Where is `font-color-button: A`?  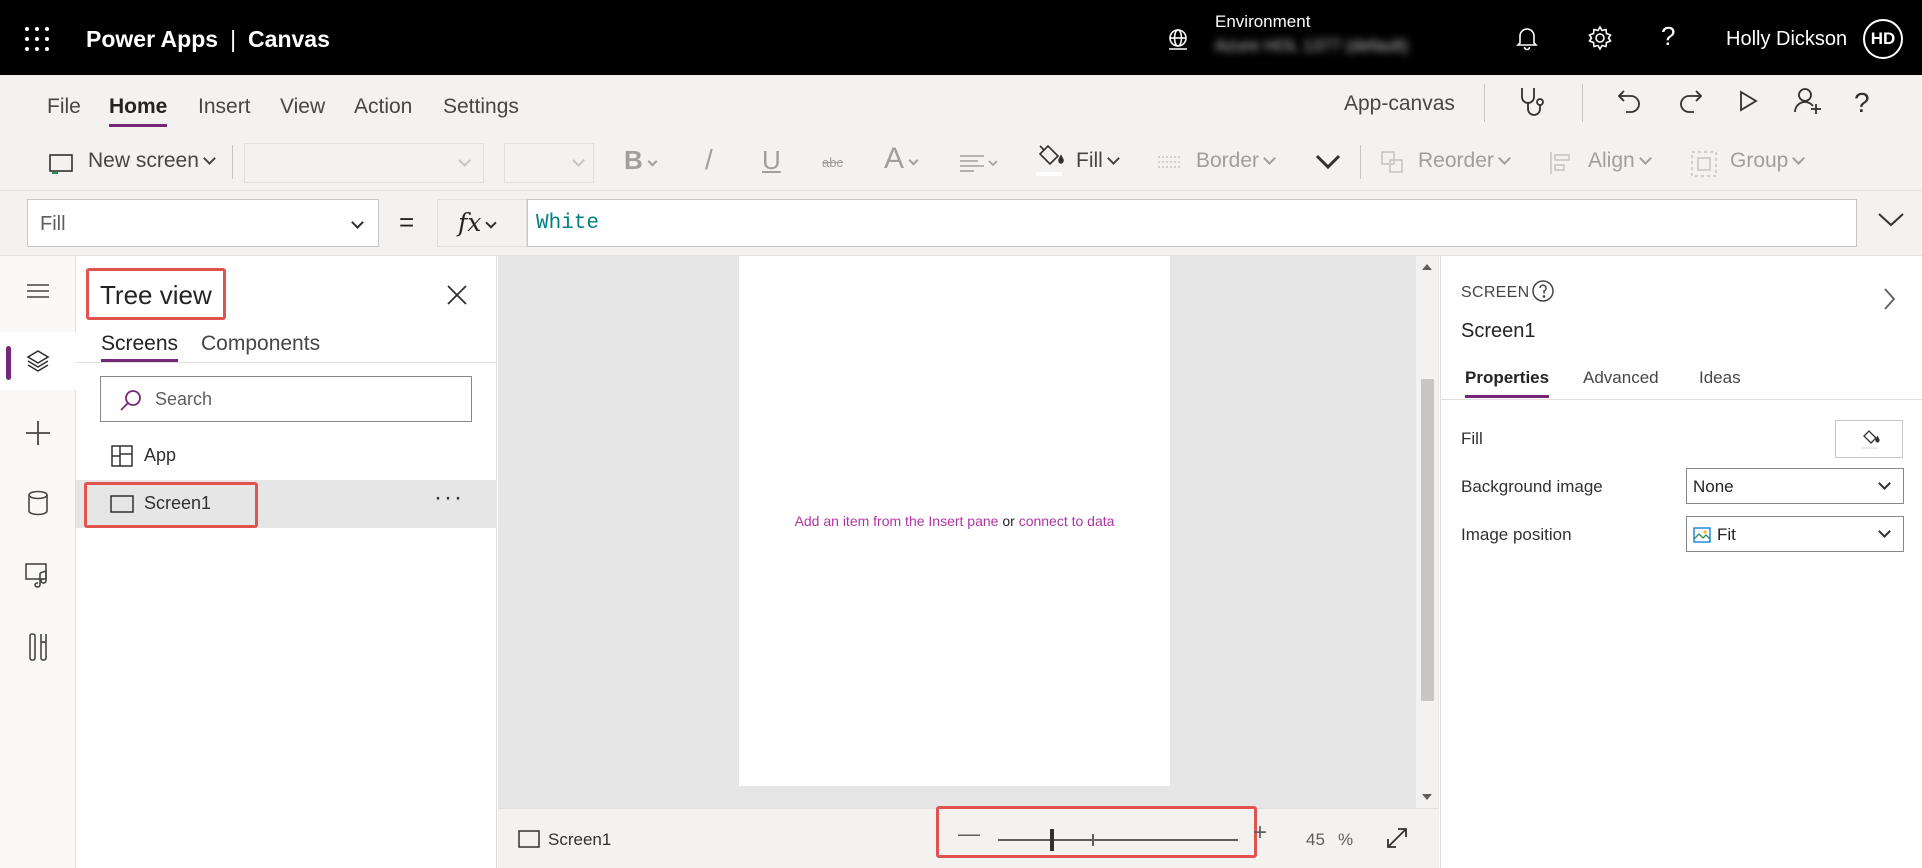
font-color-button: A is located at coordinates (901, 159).